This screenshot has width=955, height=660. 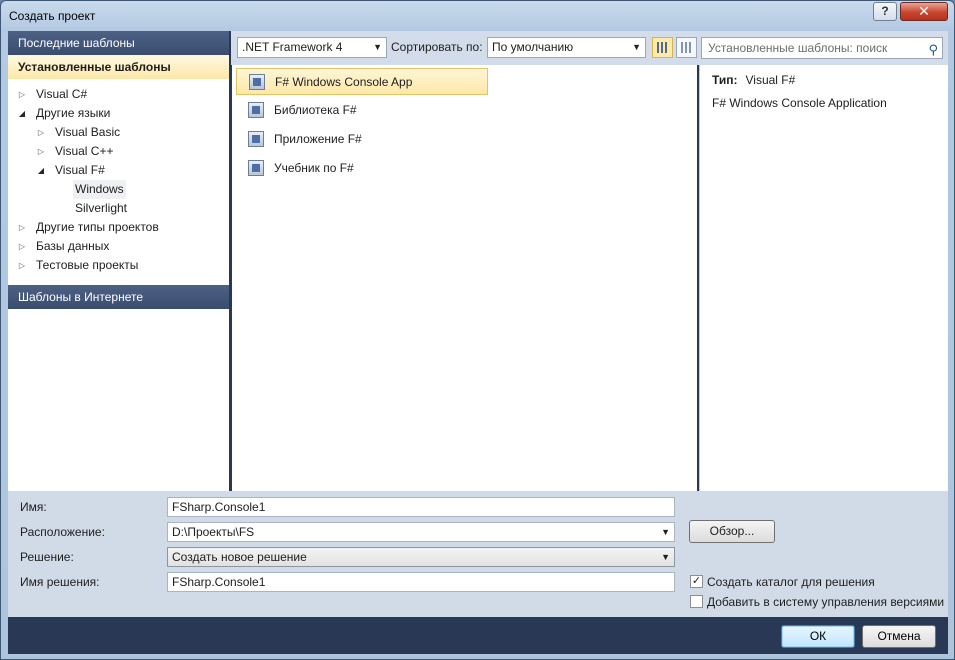 I want to click on template-type-value: Visual F#, so click(x=770, y=80).